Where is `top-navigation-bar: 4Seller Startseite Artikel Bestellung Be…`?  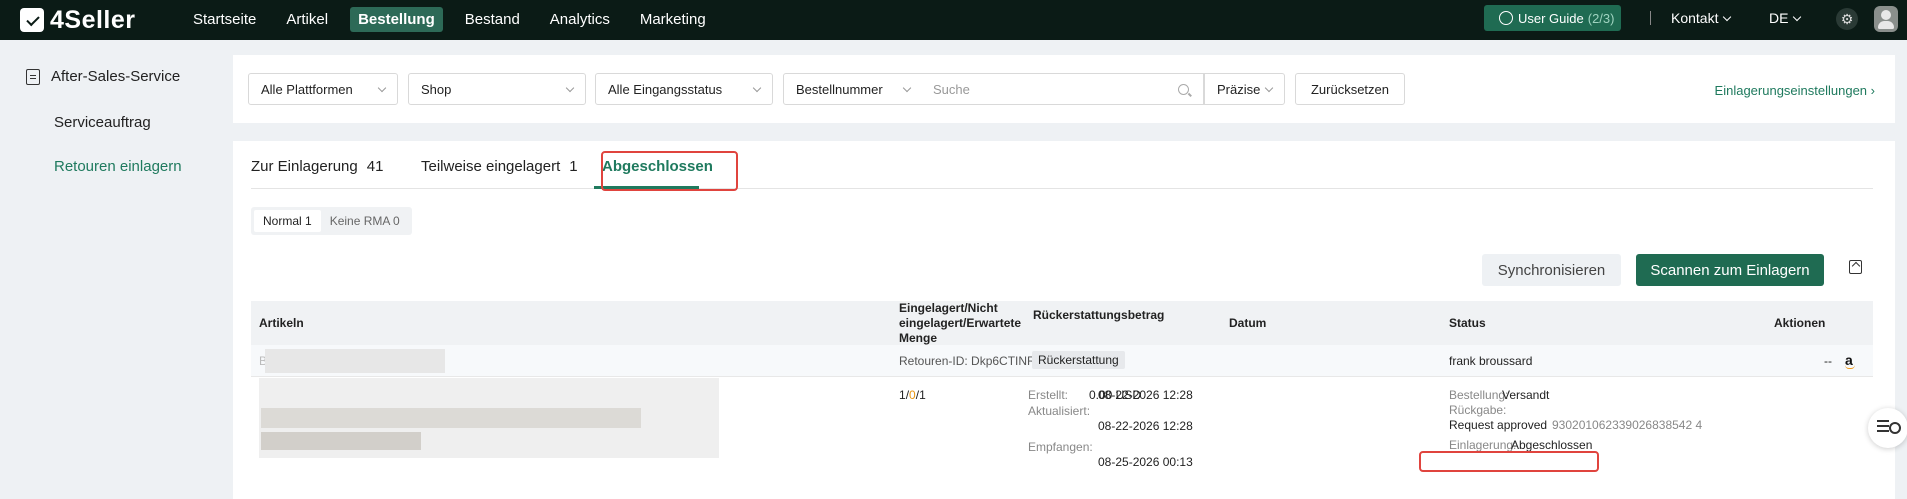 top-navigation-bar: 4Seller Startseite Artikel Bestellung Be… is located at coordinates (953, 20).